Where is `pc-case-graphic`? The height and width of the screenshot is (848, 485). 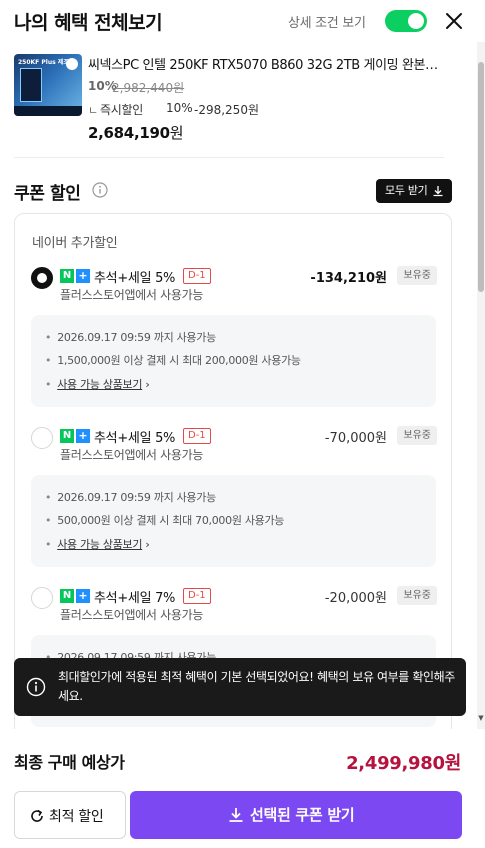
pc-case-graphic is located at coordinates (31, 85).